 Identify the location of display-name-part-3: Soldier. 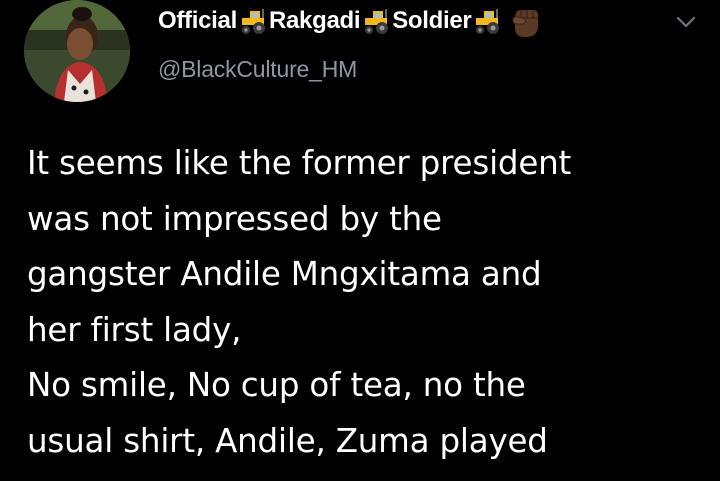
(432, 20).